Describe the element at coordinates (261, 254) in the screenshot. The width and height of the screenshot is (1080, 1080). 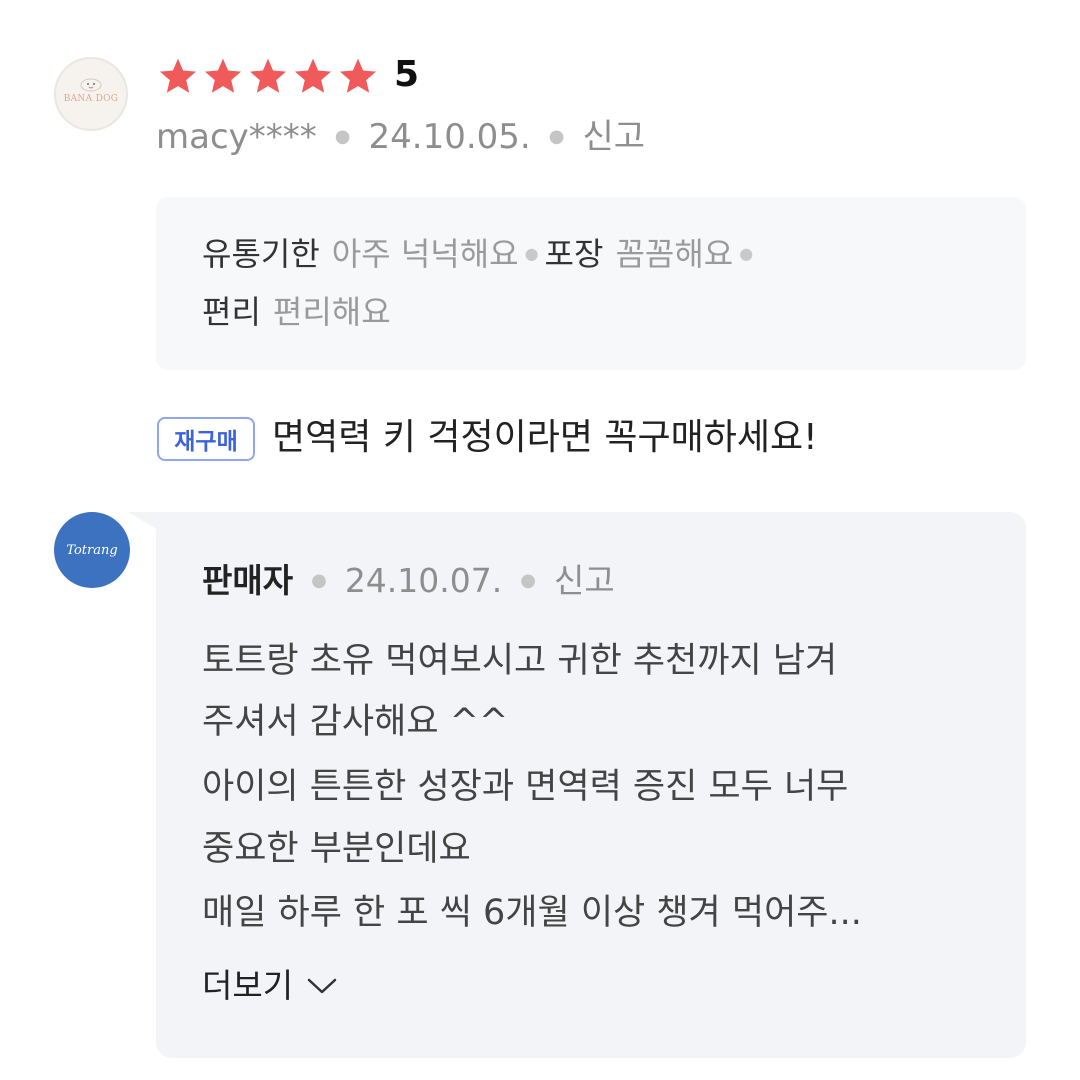
I see `attribute-key: 유통기한` at that location.